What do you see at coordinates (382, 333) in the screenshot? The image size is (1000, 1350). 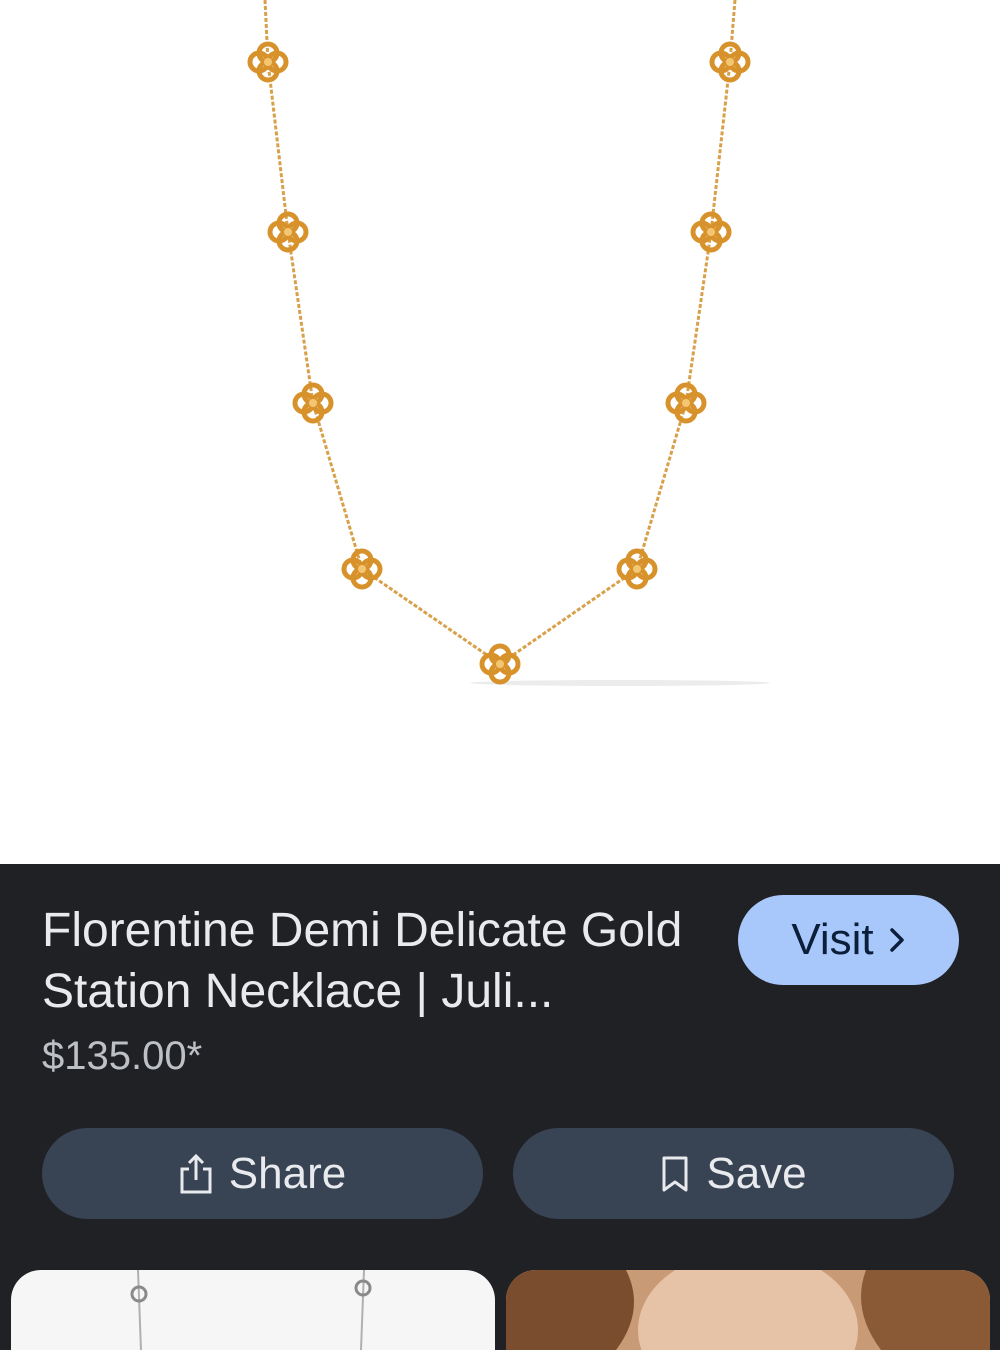 I see `chain-left` at bounding box center [382, 333].